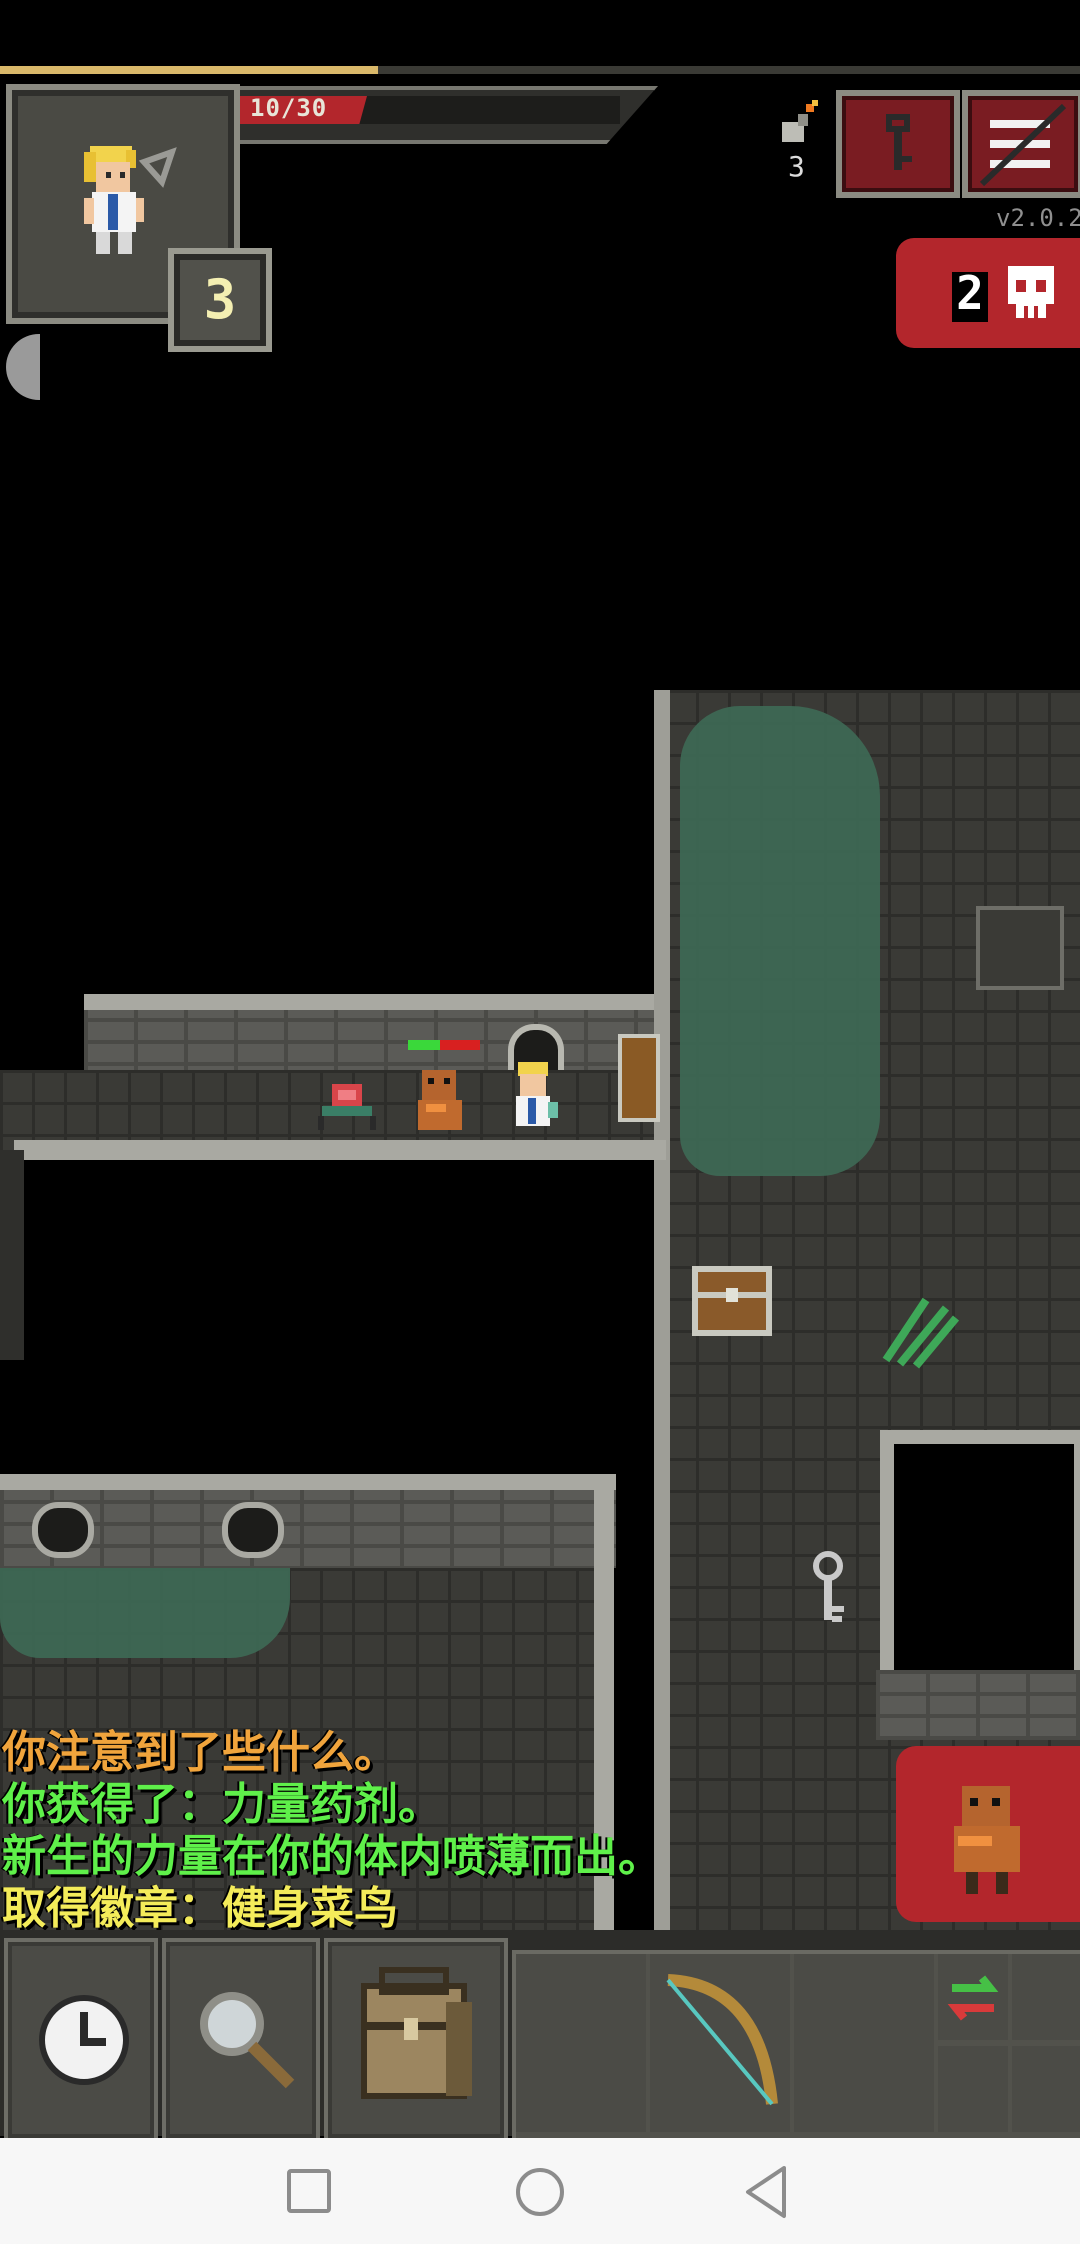 The height and width of the screenshot is (2244, 1080). I want to click on enemy-health-green, so click(424, 1045).